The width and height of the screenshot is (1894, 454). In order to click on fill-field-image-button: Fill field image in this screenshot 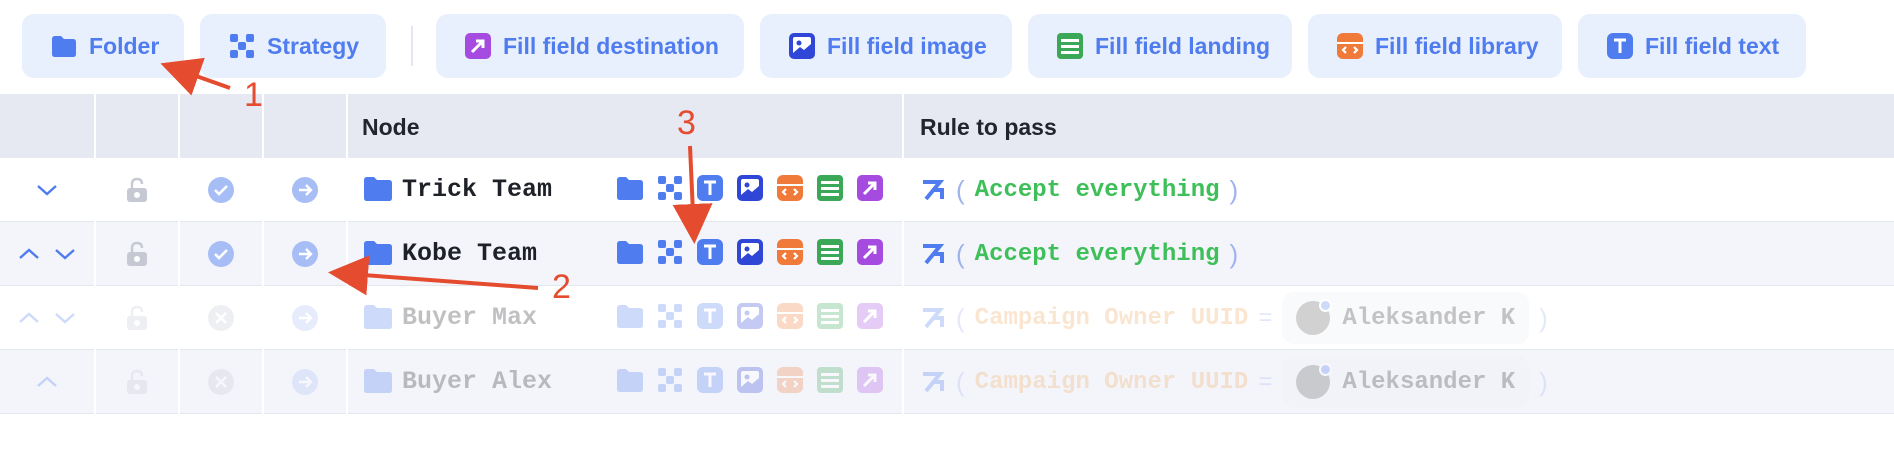, I will do `click(886, 46)`.